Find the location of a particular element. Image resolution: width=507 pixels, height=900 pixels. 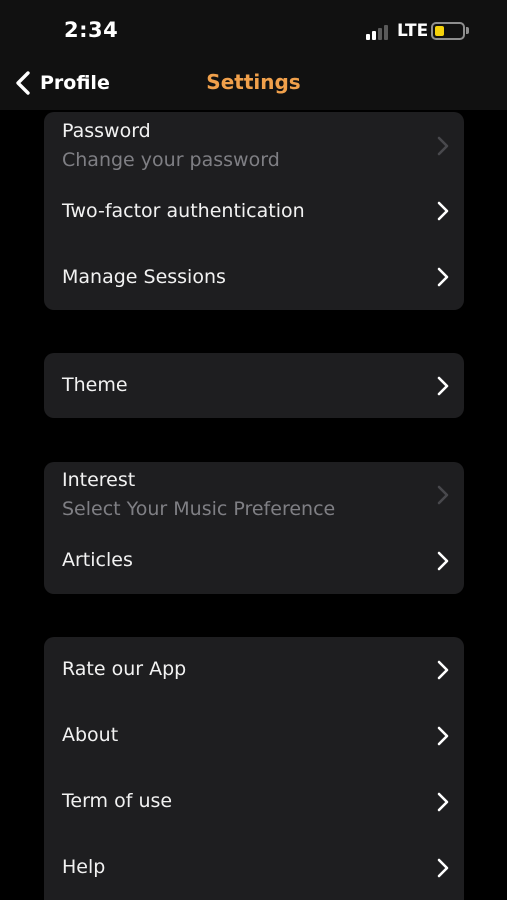

row-title: Interest is located at coordinates (99, 480).